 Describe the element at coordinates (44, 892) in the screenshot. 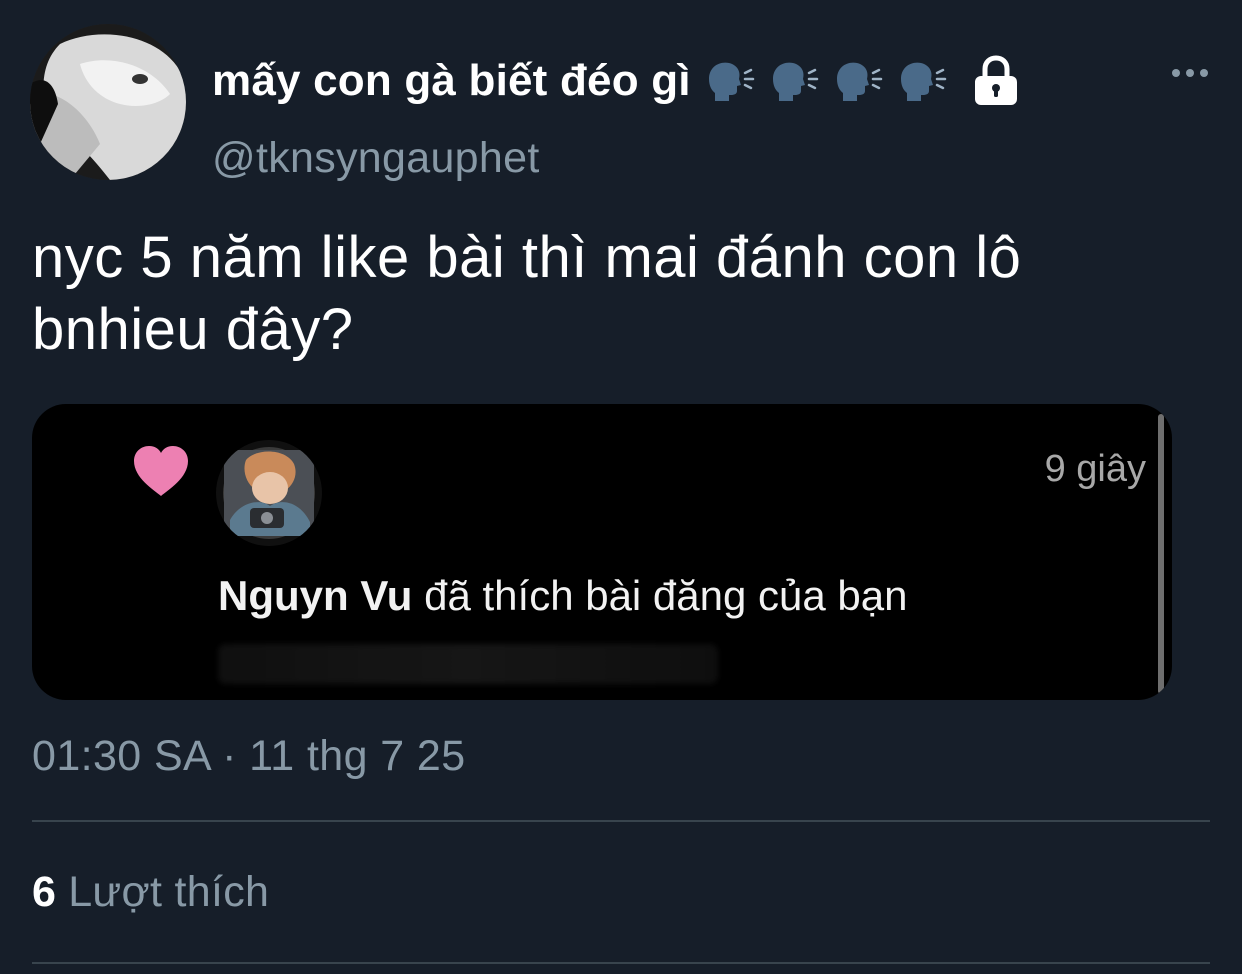

I see `likes-count: 6` at that location.